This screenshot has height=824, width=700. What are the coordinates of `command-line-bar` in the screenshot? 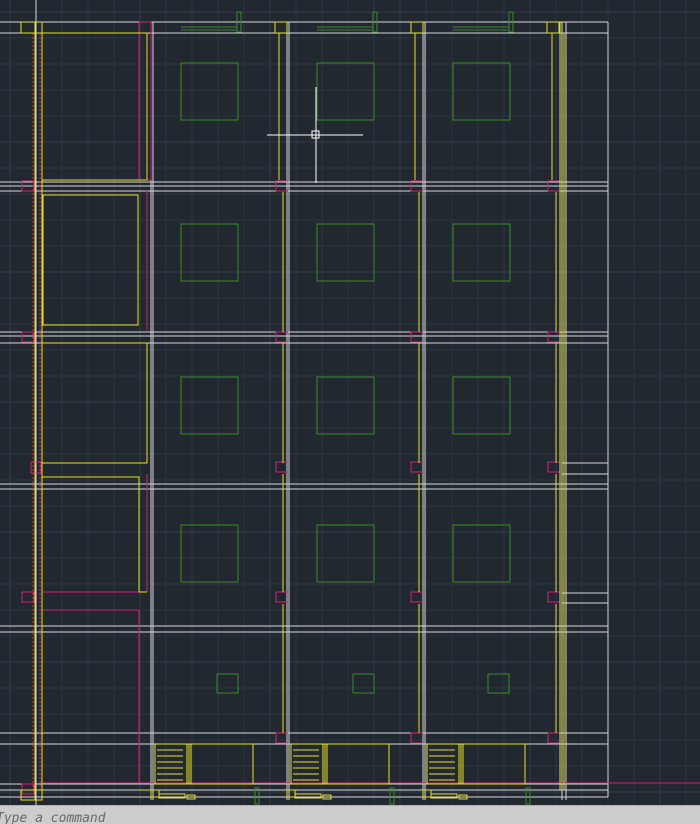 It's located at (350, 814).